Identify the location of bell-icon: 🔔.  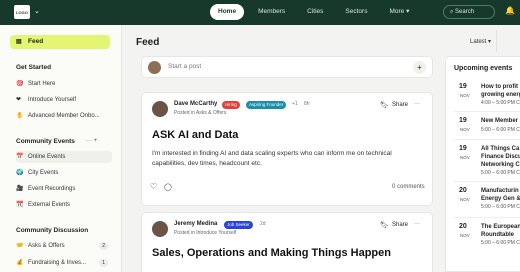
(510, 10).